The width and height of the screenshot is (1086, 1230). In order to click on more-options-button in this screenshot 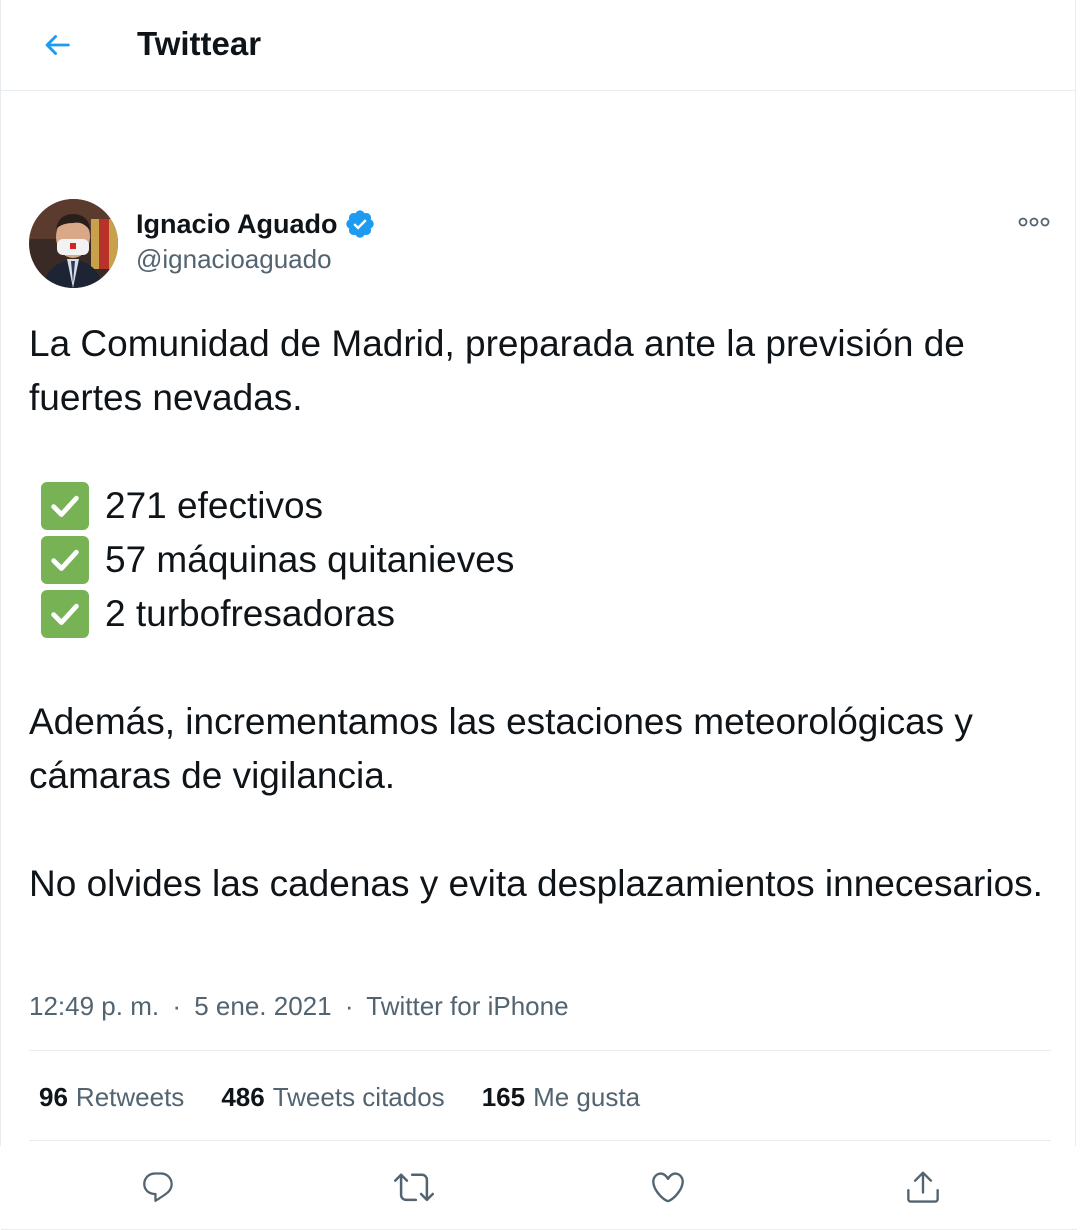, I will do `click(1034, 222)`.